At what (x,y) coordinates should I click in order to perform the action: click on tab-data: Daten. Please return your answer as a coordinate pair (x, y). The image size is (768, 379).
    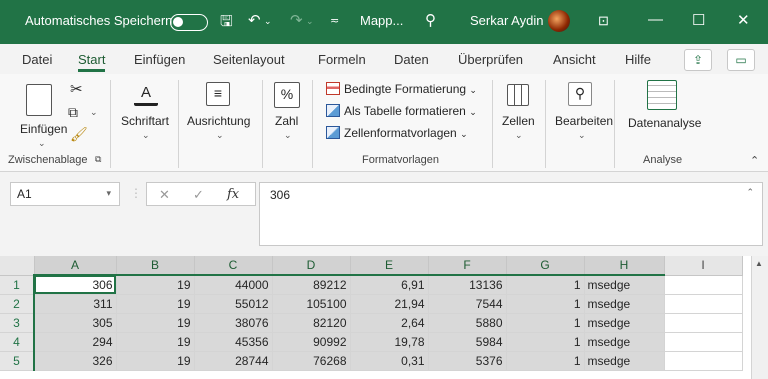
    Looking at the image, I should click on (411, 59).